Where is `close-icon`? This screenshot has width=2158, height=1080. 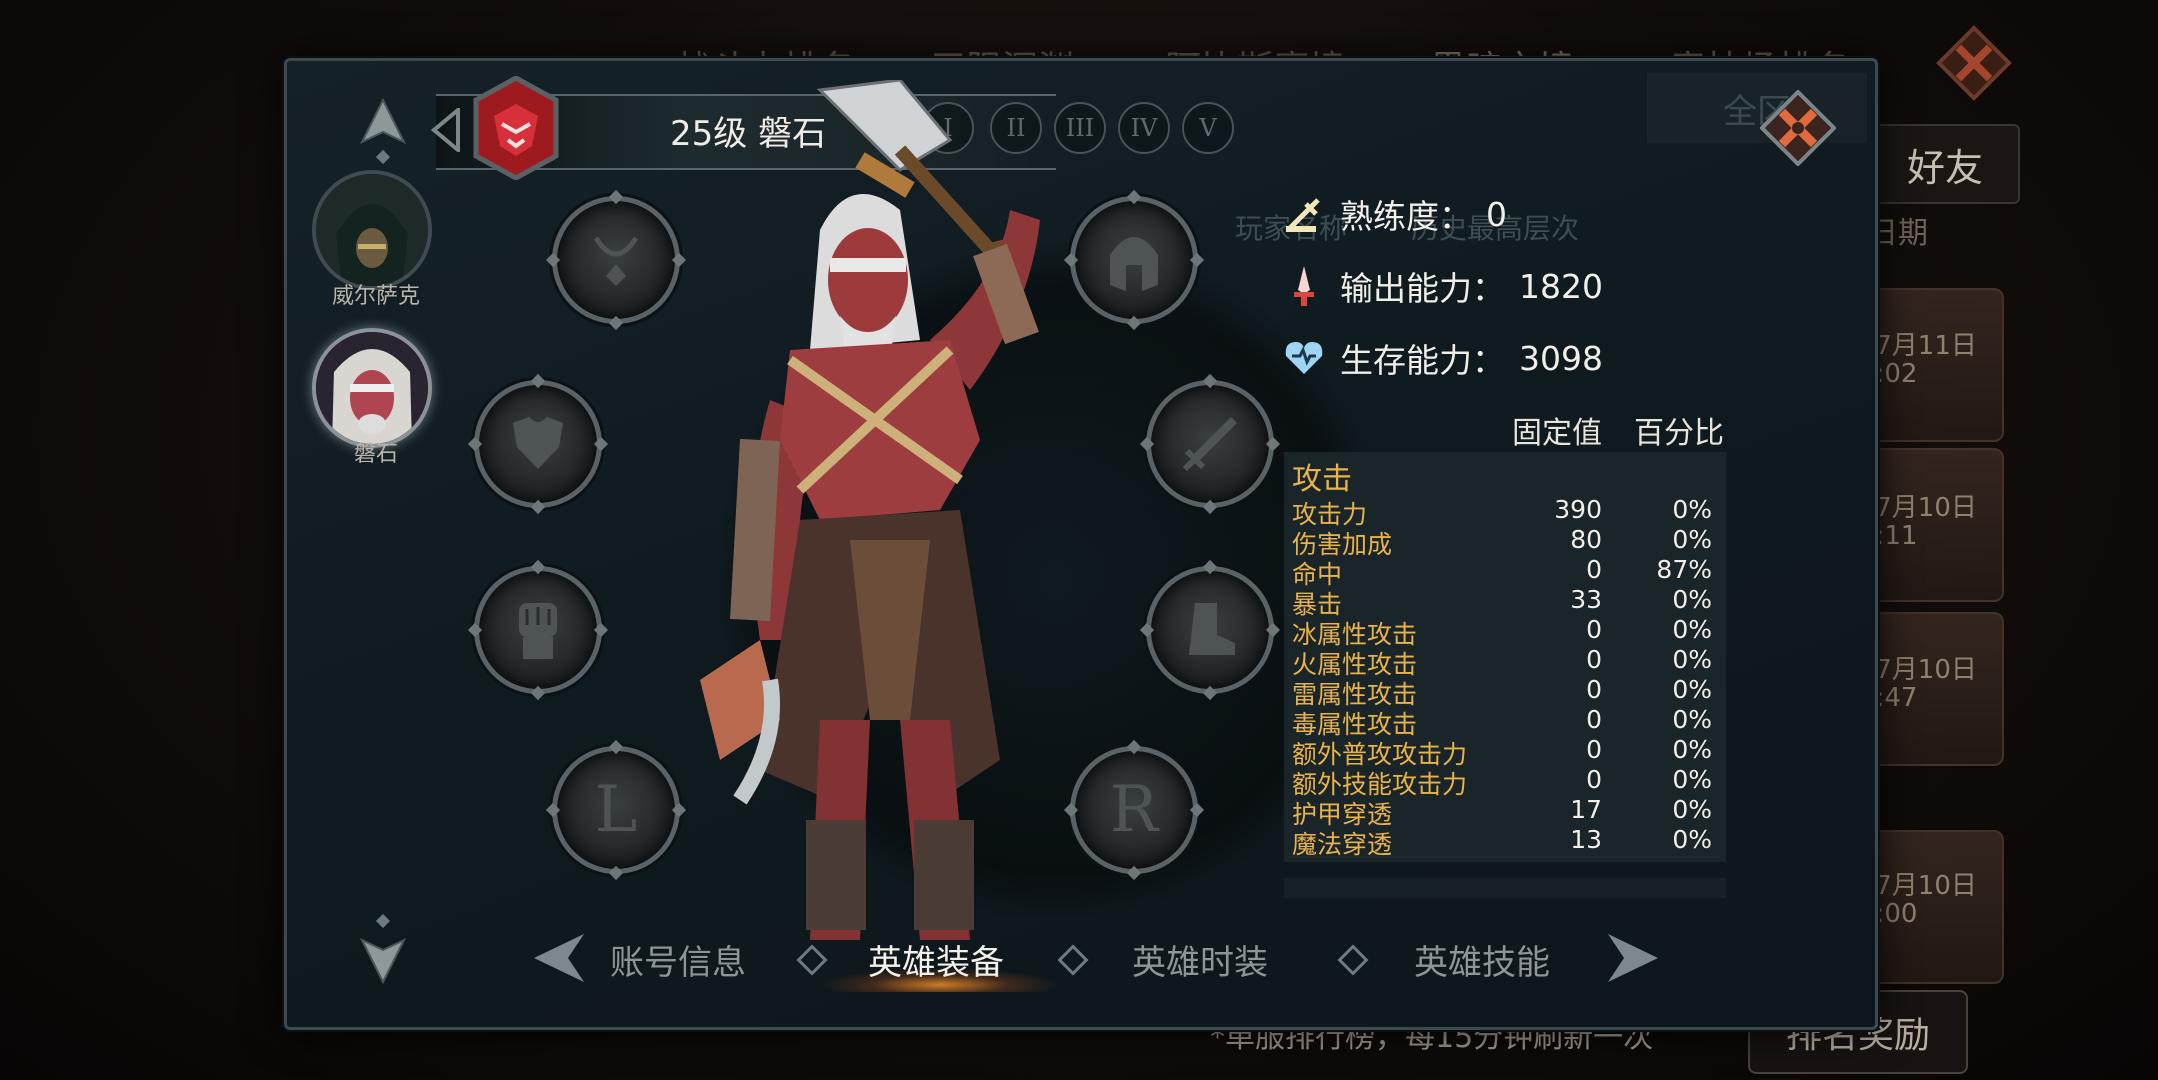
close-icon is located at coordinates (1798, 128).